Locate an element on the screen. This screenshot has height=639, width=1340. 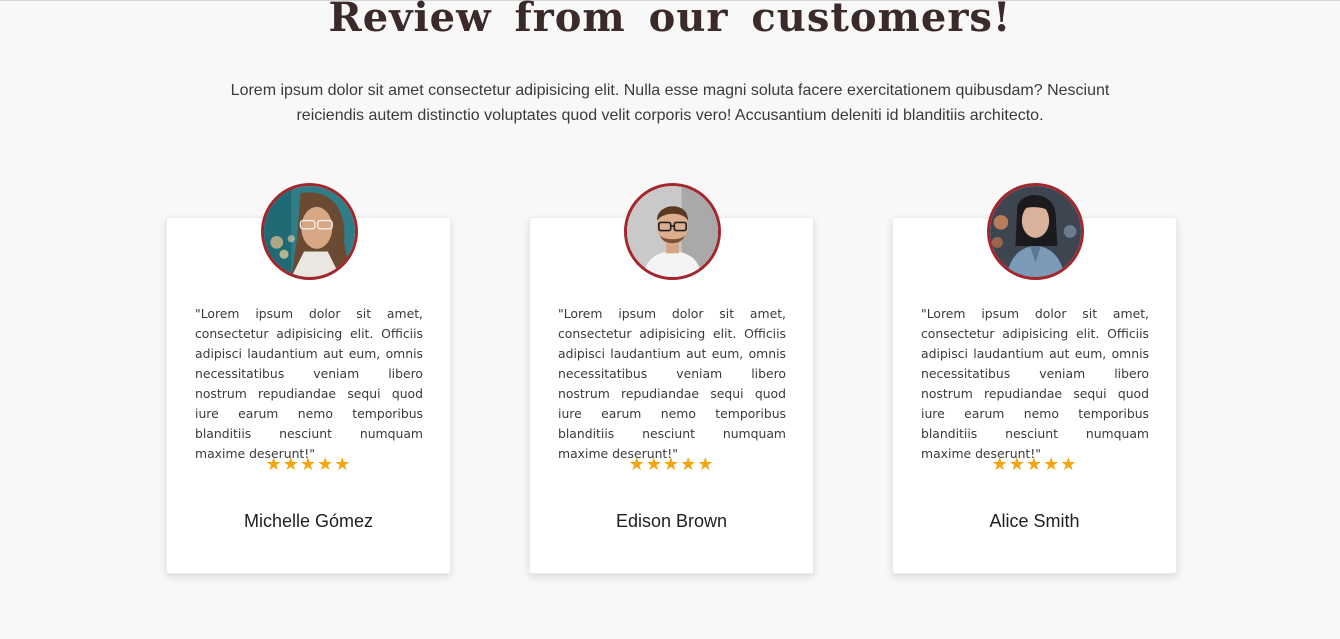
customer-name: Edison Brown is located at coordinates (671, 521).